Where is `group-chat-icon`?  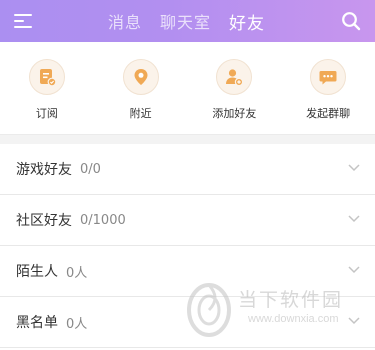 group-chat-icon is located at coordinates (328, 77).